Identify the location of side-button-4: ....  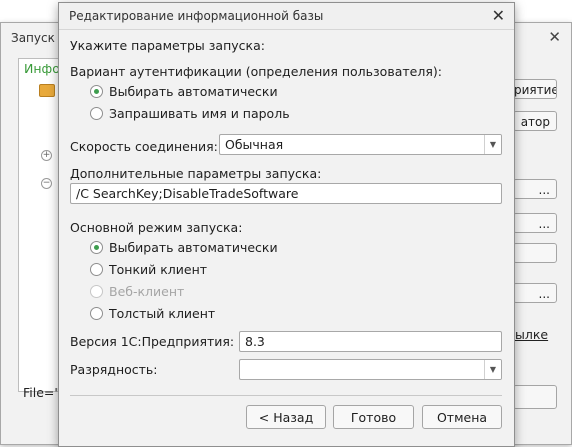
(535, 223).